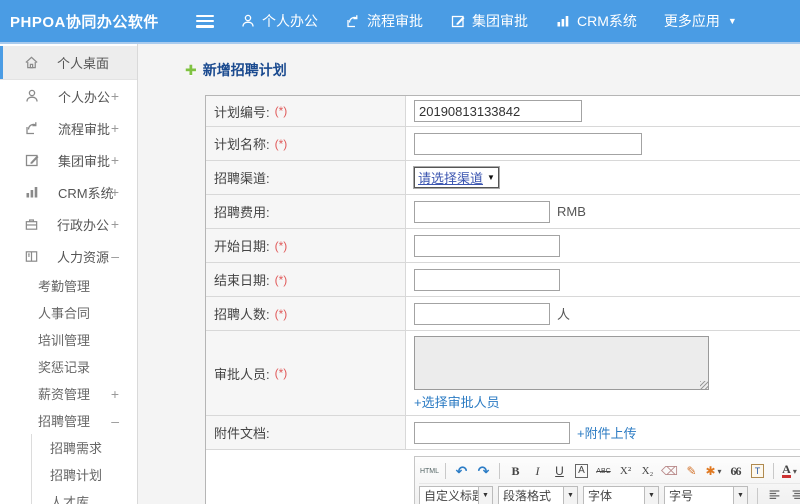 The width and height of the screenshot is (800, 504). I want to click on sidebar-item-label: 培训管理, so click(64, 340).